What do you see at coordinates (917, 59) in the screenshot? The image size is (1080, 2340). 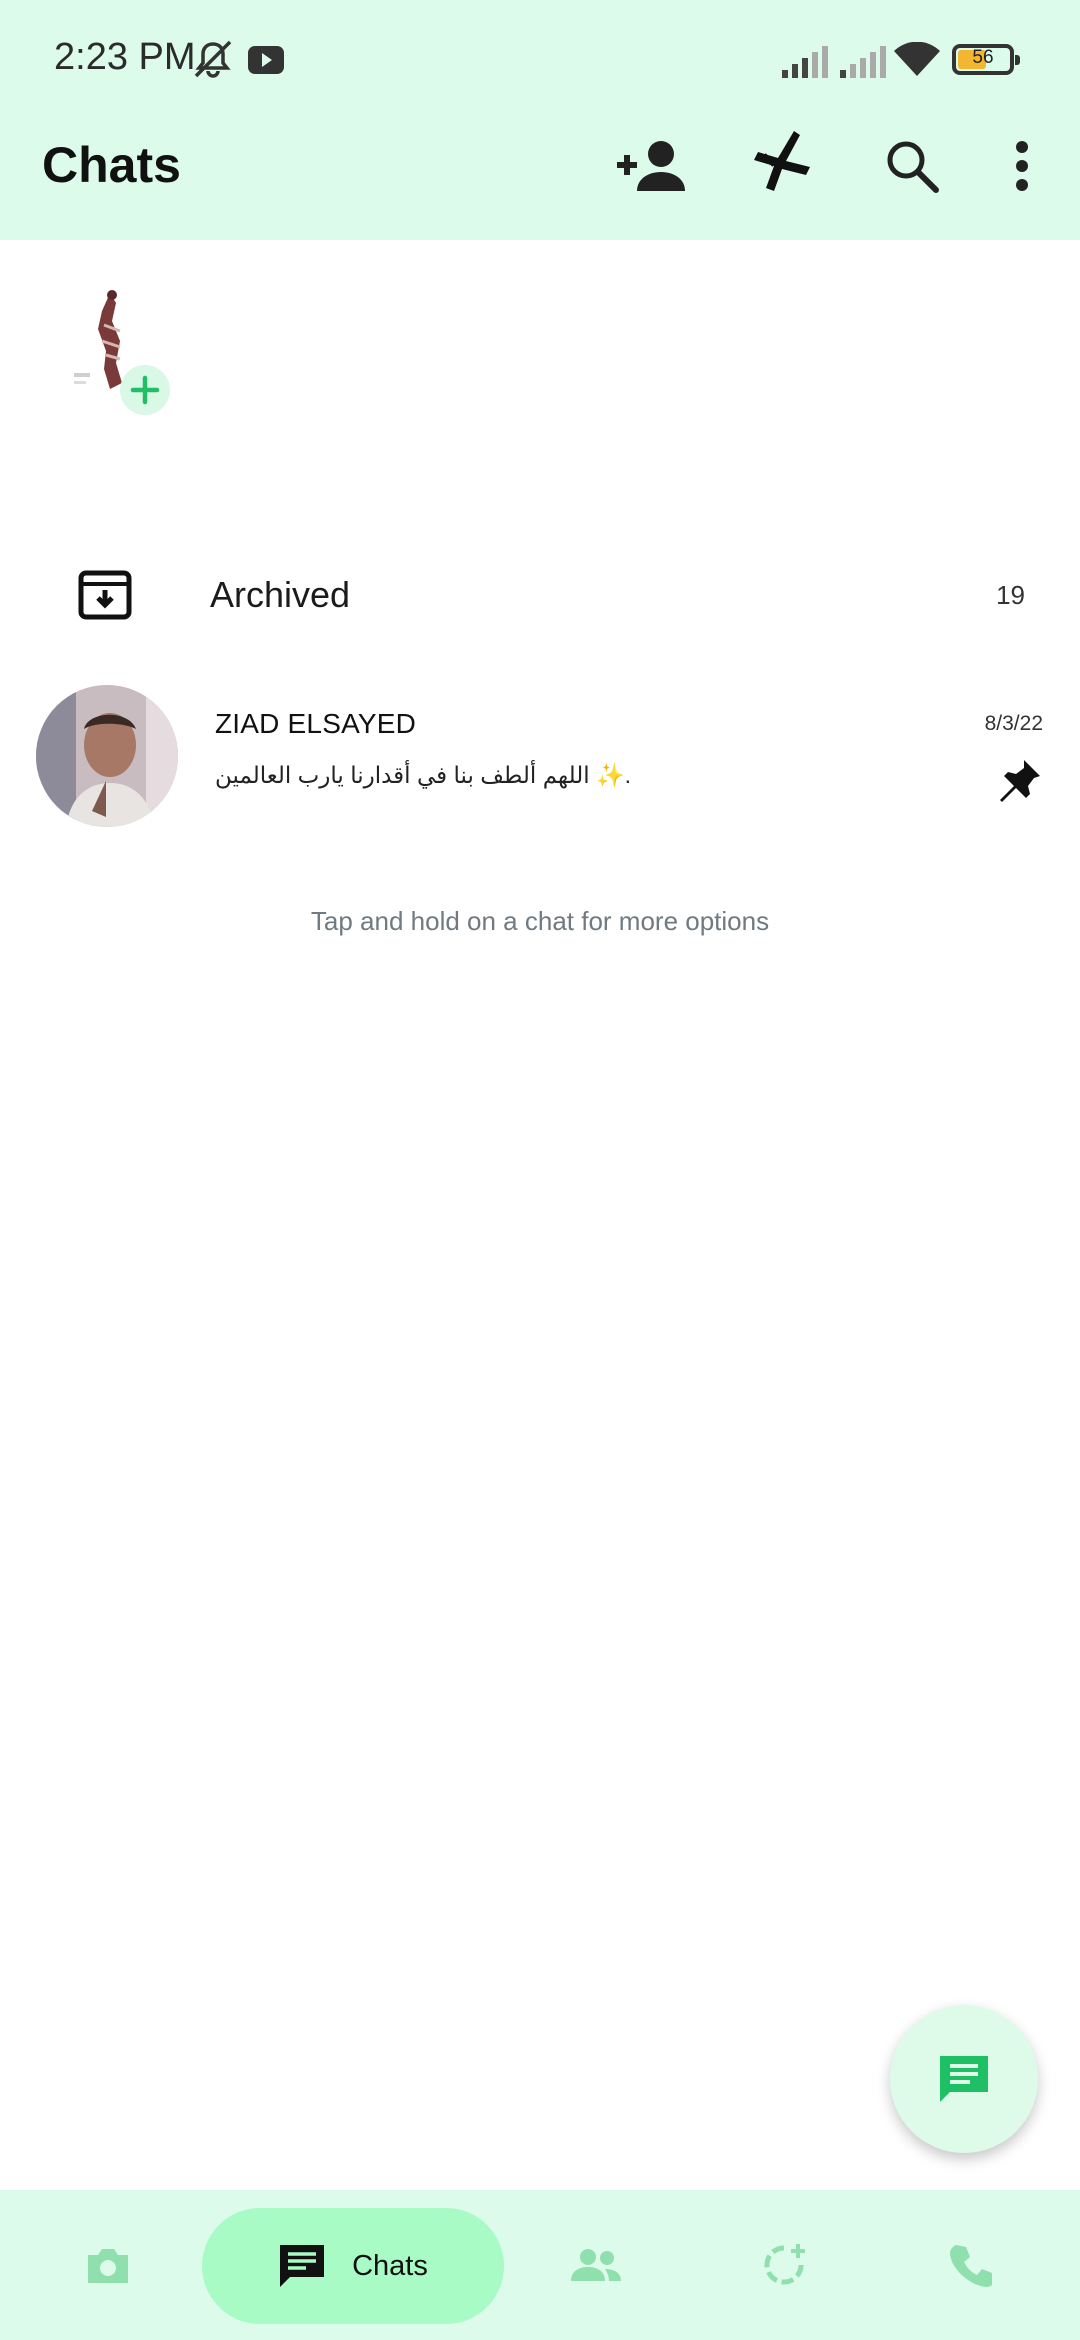 I see `wifi-icon` at bounding box center [917, 59].